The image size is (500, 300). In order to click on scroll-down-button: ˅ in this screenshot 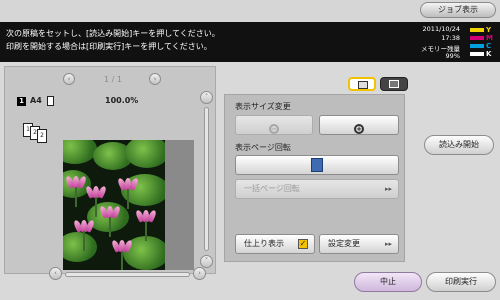, I will do `click(206, 261)`.